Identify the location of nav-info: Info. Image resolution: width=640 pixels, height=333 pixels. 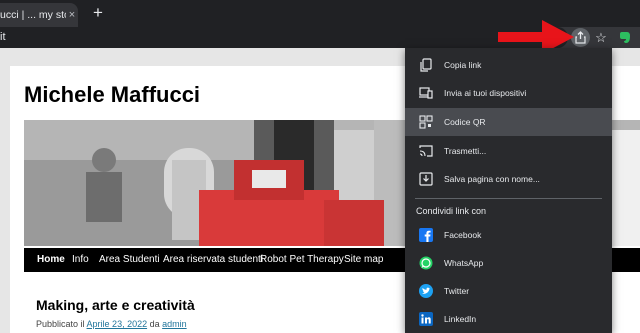
(80, 260).